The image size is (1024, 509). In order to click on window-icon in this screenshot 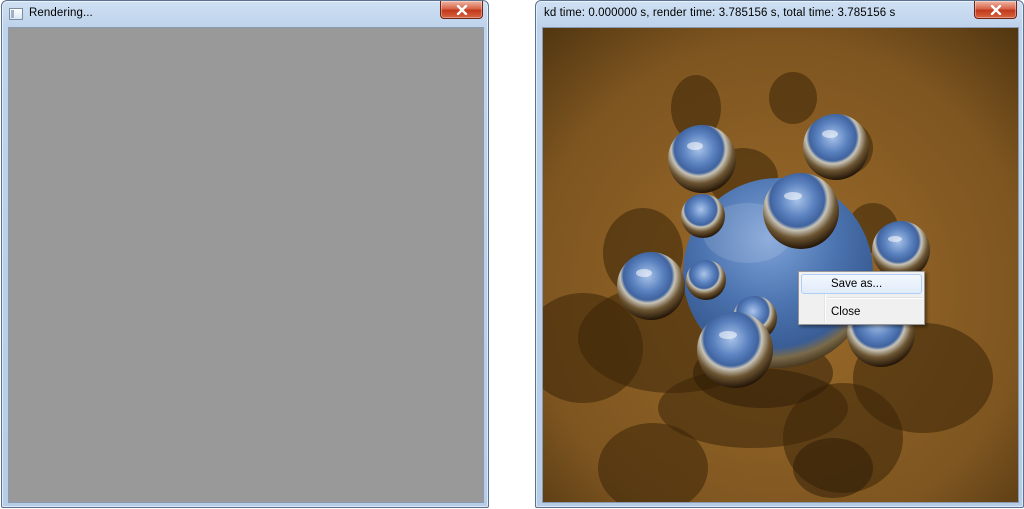, I will do `click(16, 14)`.